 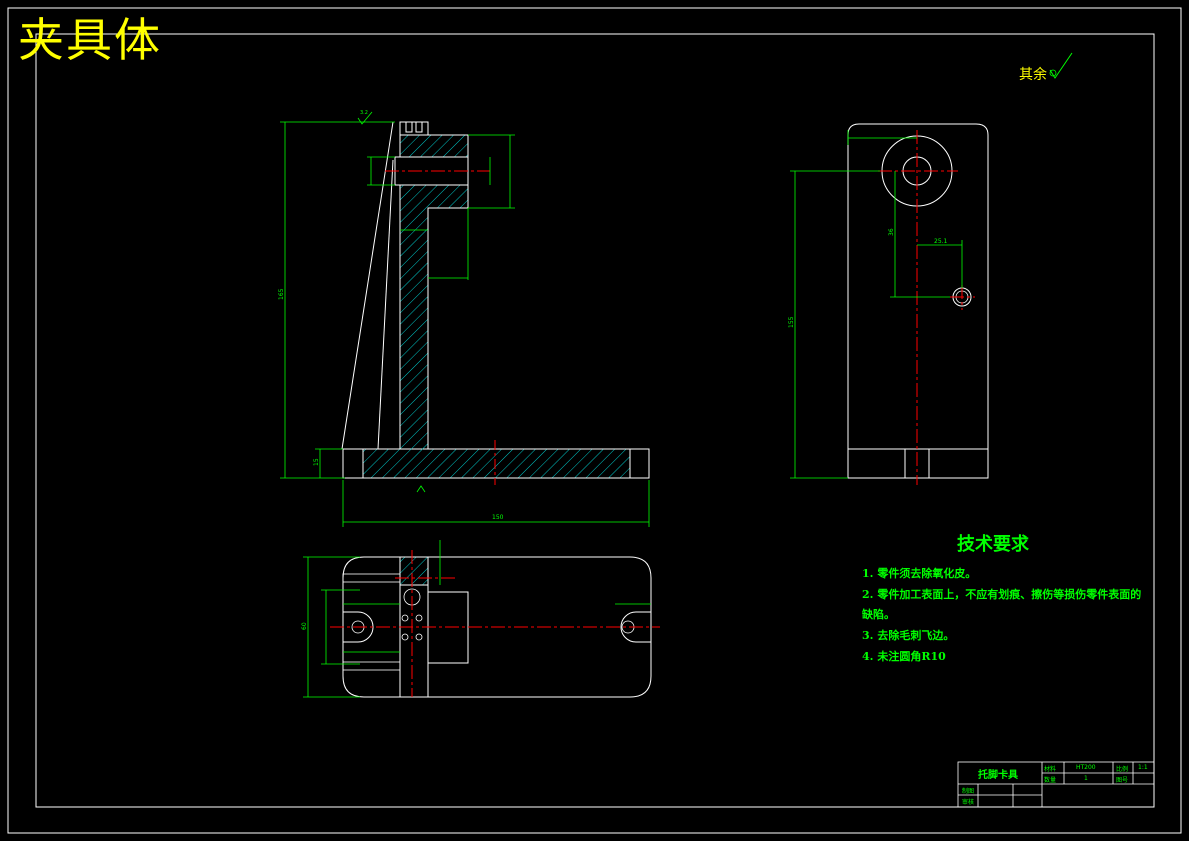 I want to click on quantity-label: 数量, so click(x=1050, y=780).